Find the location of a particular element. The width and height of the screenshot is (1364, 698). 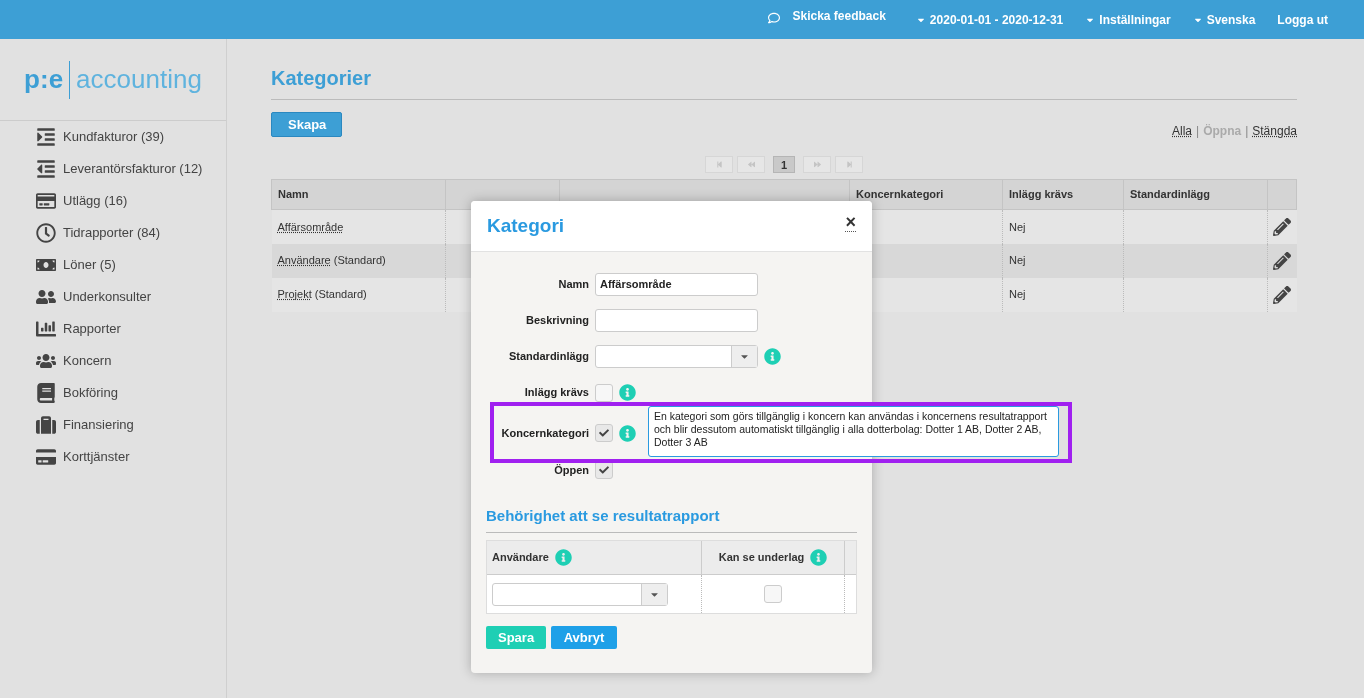

field-label: Koncernkategori is located at coordinates (545, 433).